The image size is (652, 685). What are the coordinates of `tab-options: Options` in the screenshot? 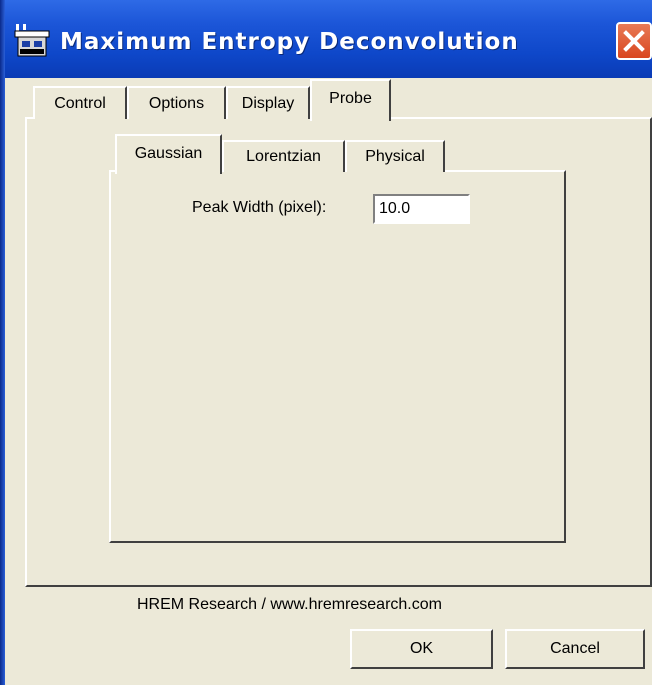 It's located at (176, 102).